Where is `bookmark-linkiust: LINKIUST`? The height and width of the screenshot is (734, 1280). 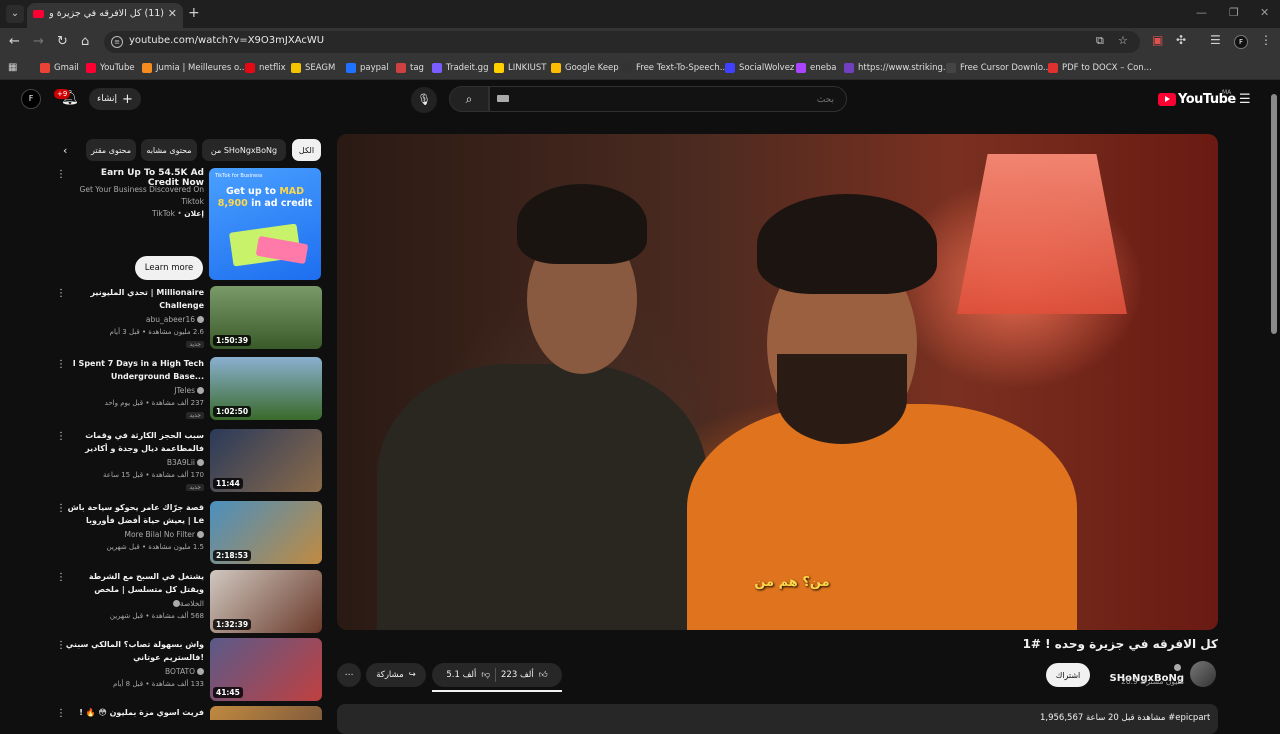
bookmark-linkiust: LINKIUST is located at coordinates (520, 68).